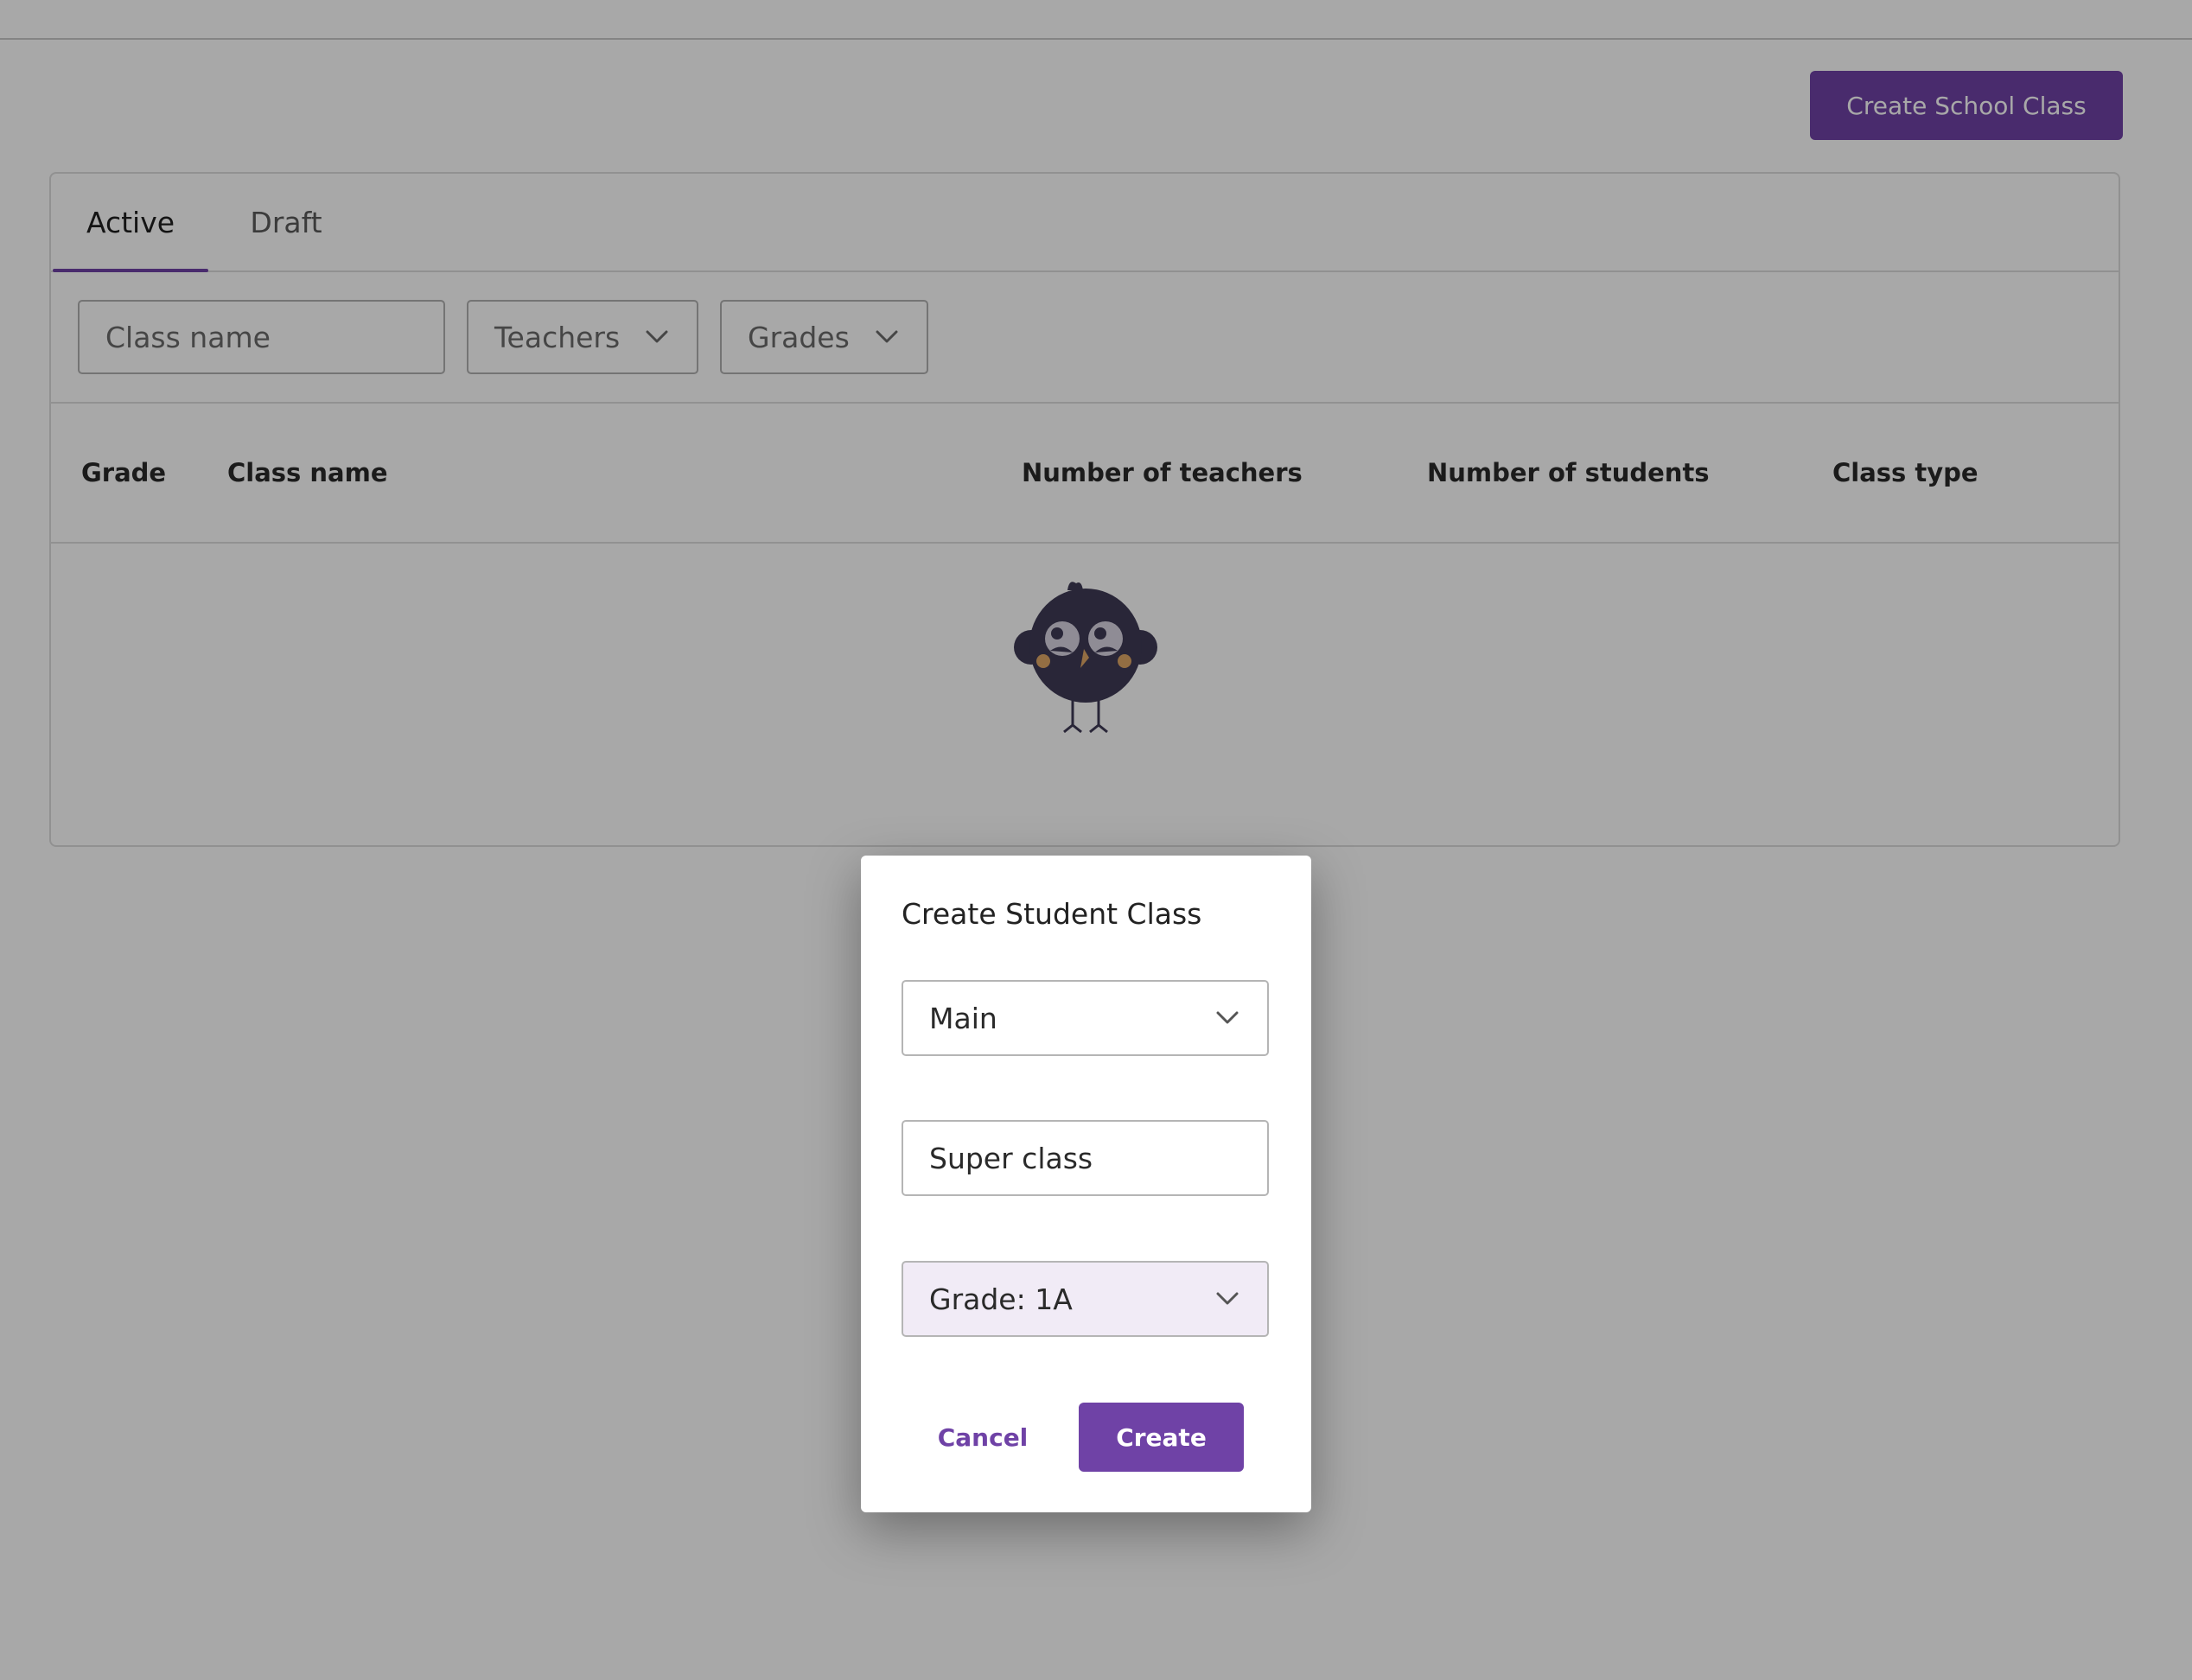  I want to click on class-type-value: Main, so click(963, 1018).